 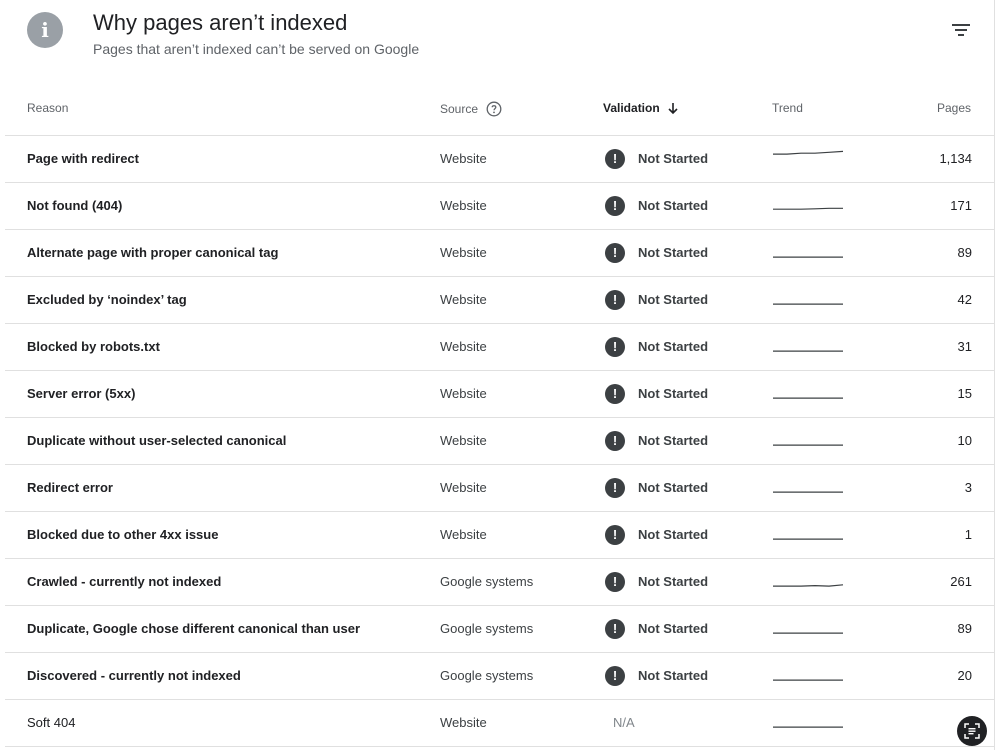 I want to click on lens-icon, so click(x=972, y=731).